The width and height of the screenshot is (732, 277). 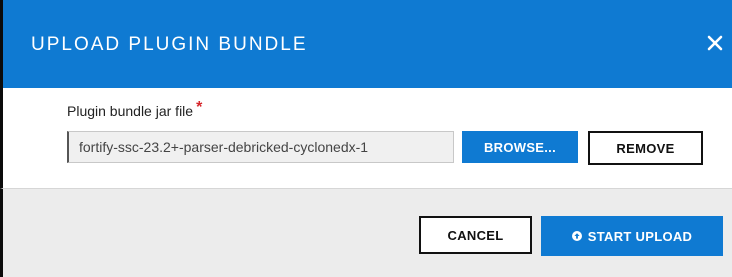 I want to click on required-marker: *, so click(x=199, y=107).